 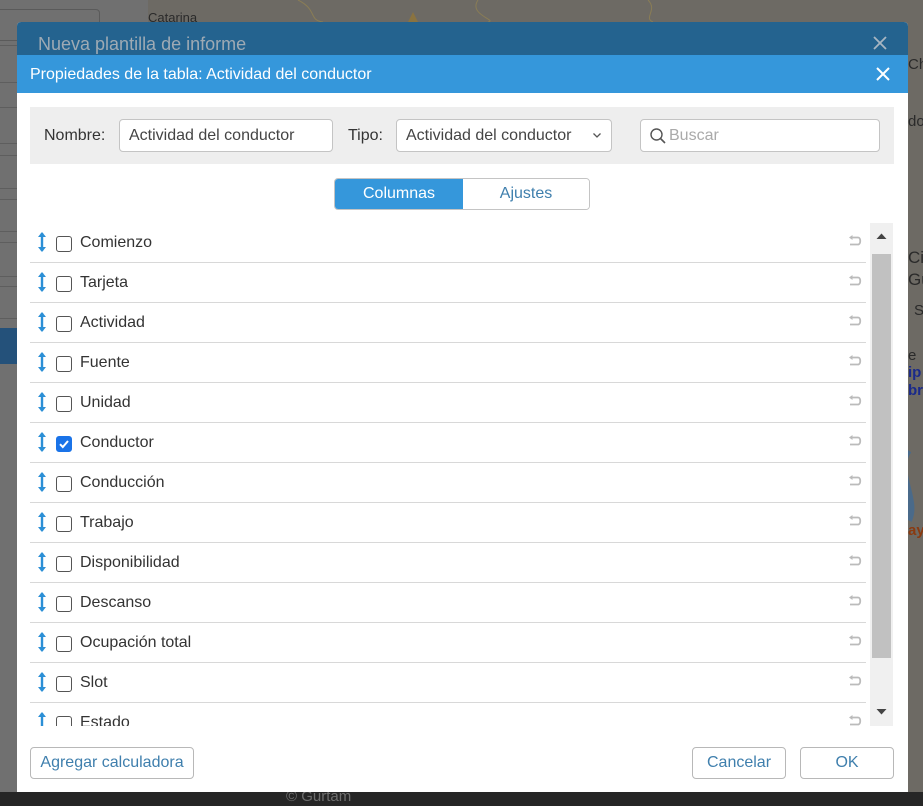 I want to click on column-name: Estado, so click(x=105, y=720).